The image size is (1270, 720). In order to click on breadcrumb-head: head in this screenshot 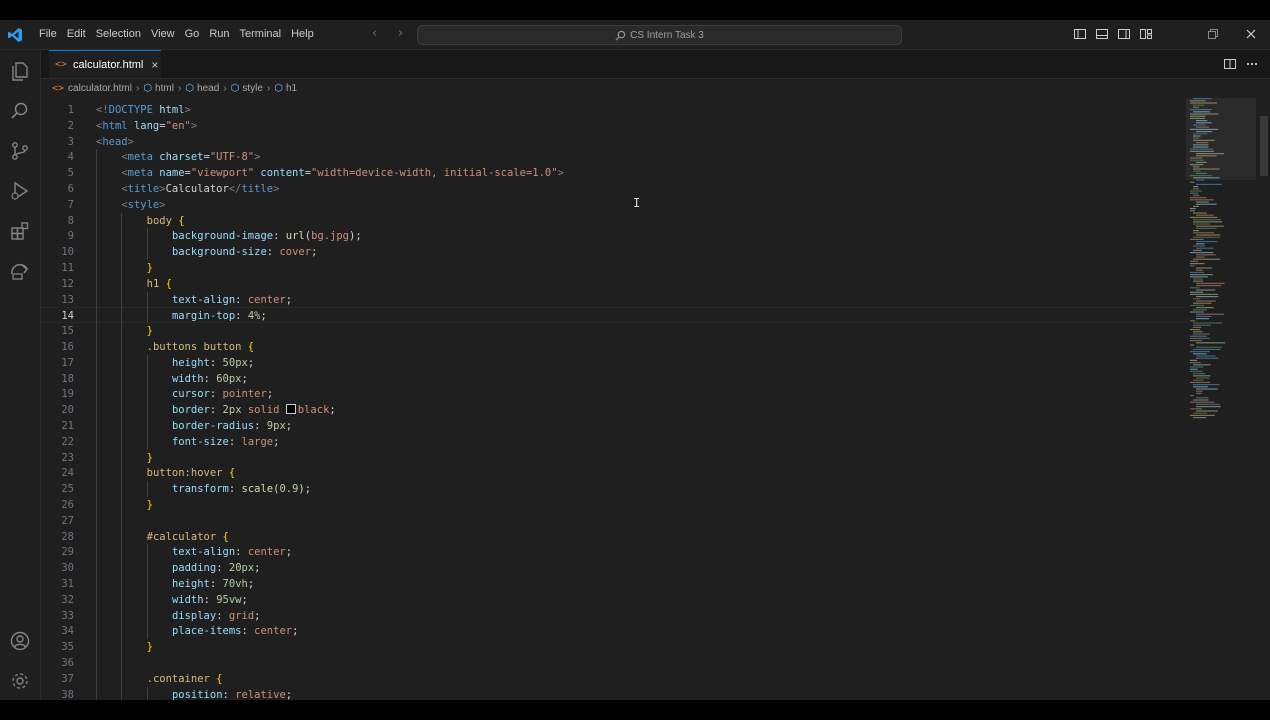, I will do `click(208, 88)`.